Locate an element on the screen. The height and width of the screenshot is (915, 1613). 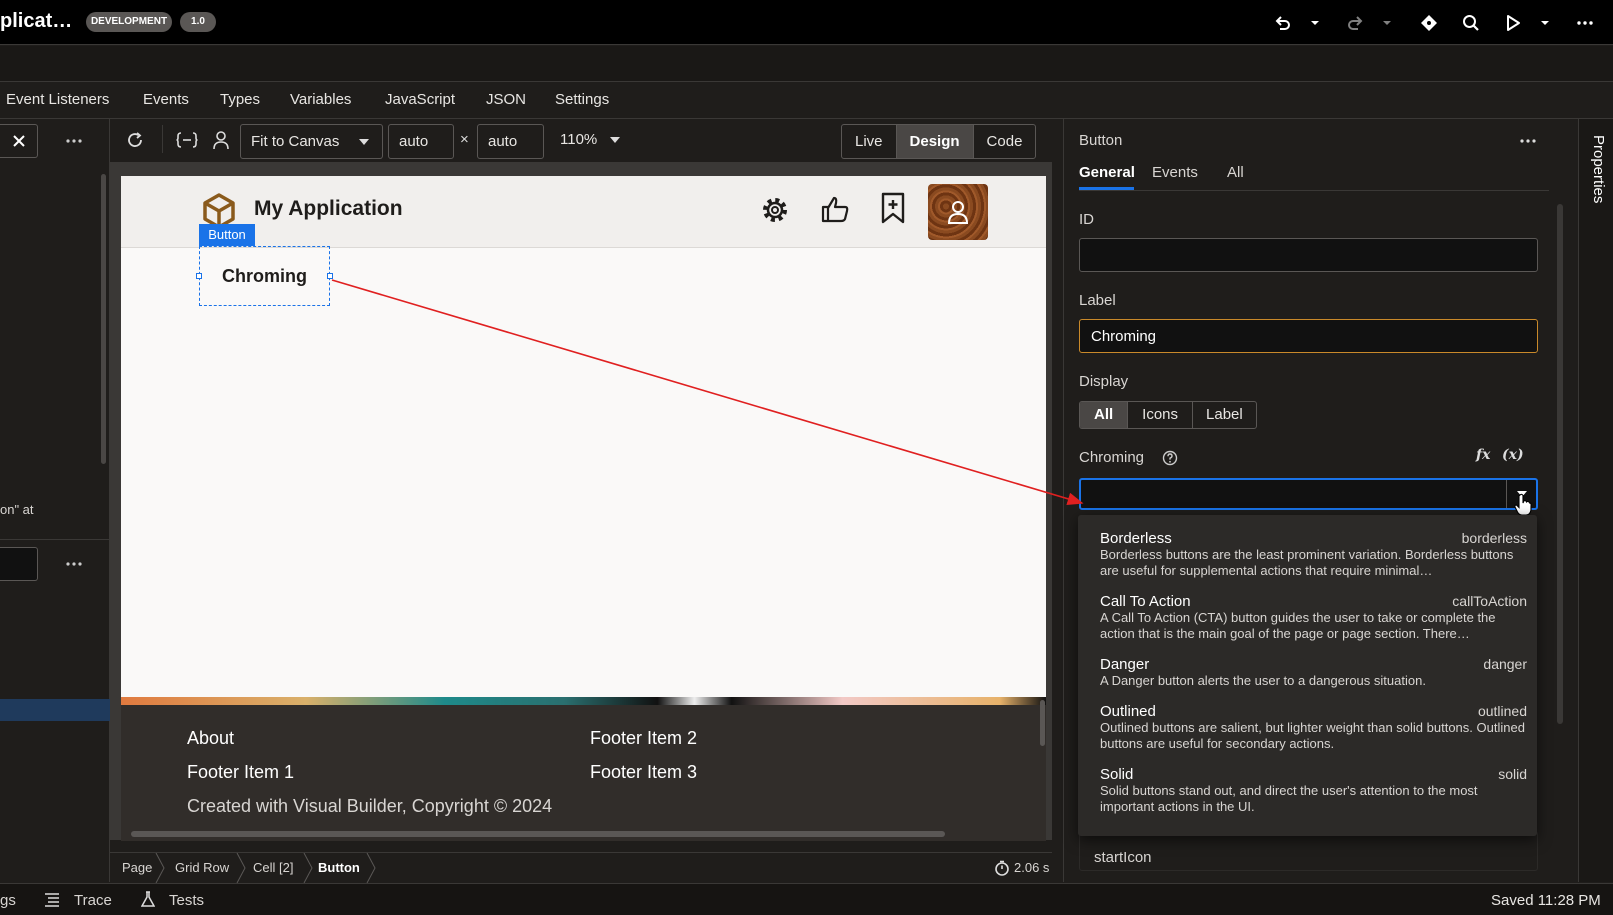
option-title: Solid is located at coordinates (1117, 774).